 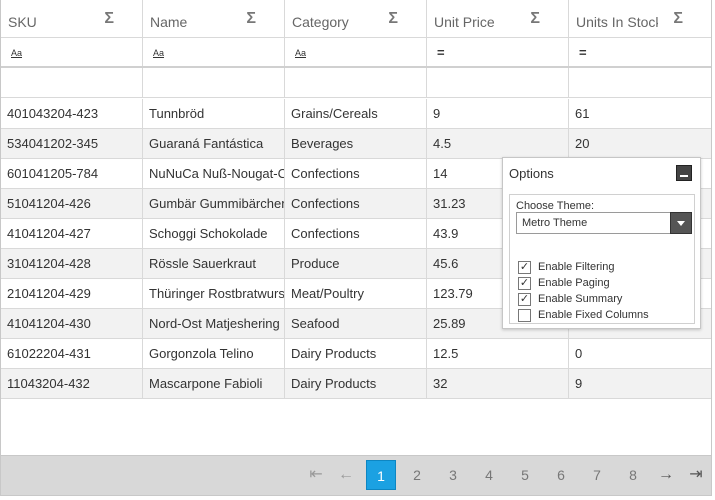 I want to click on last-page-button: ⇥, so click(x=696, y=475).